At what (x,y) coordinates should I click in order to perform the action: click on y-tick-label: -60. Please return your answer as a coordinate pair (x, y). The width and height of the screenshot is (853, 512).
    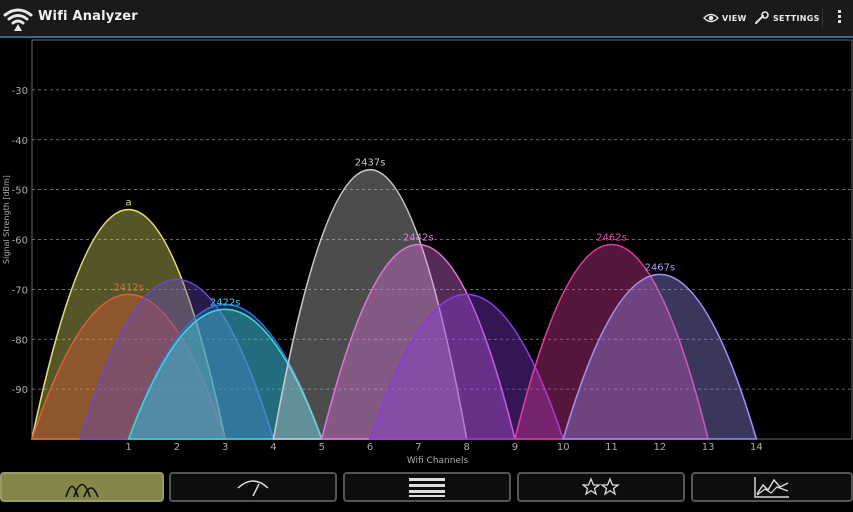
    Looking at the image, I should click on (20, 241).